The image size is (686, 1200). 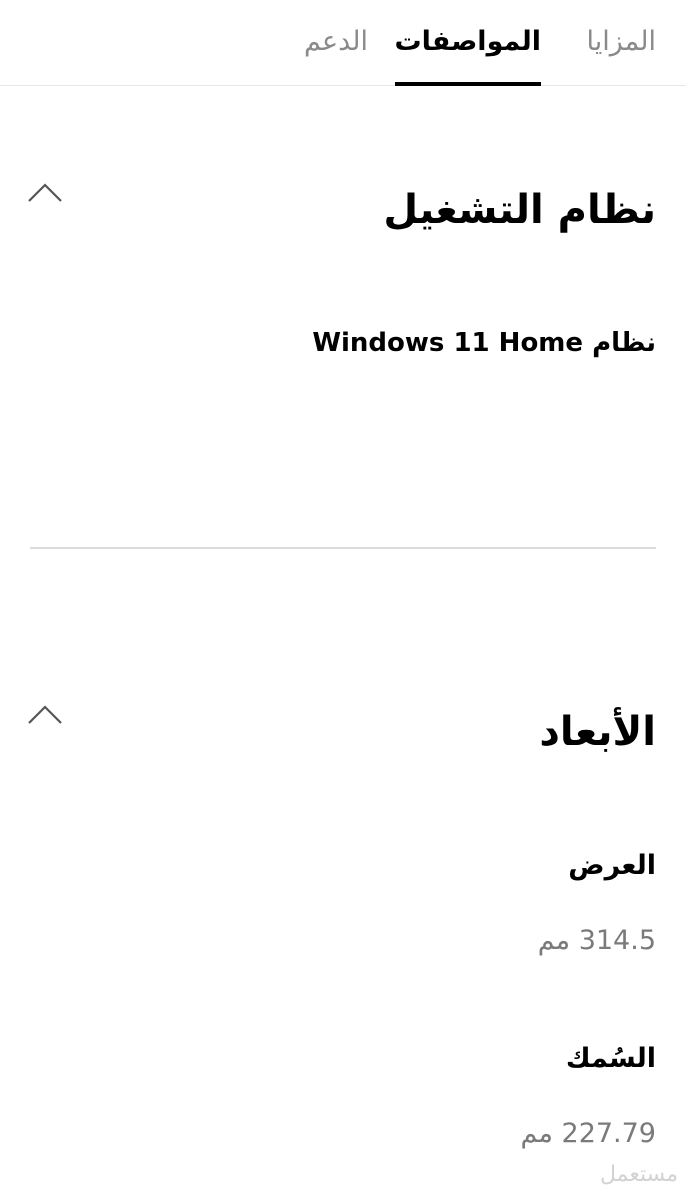 I want to click on tab-features: المزايا, so click(x=621, y=43).